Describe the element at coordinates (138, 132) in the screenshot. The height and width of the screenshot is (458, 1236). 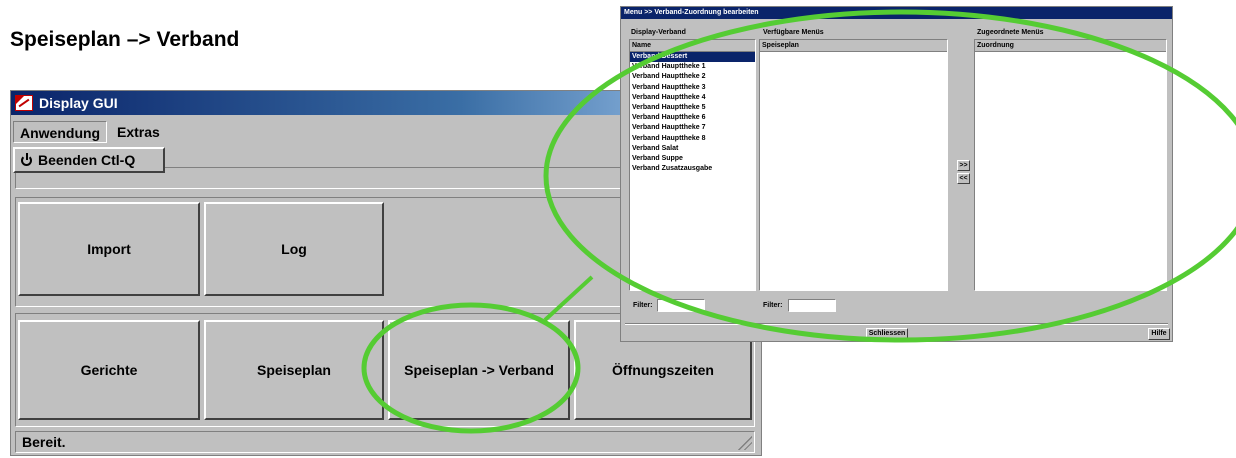
I see `menu-extras: Extras` at that location.